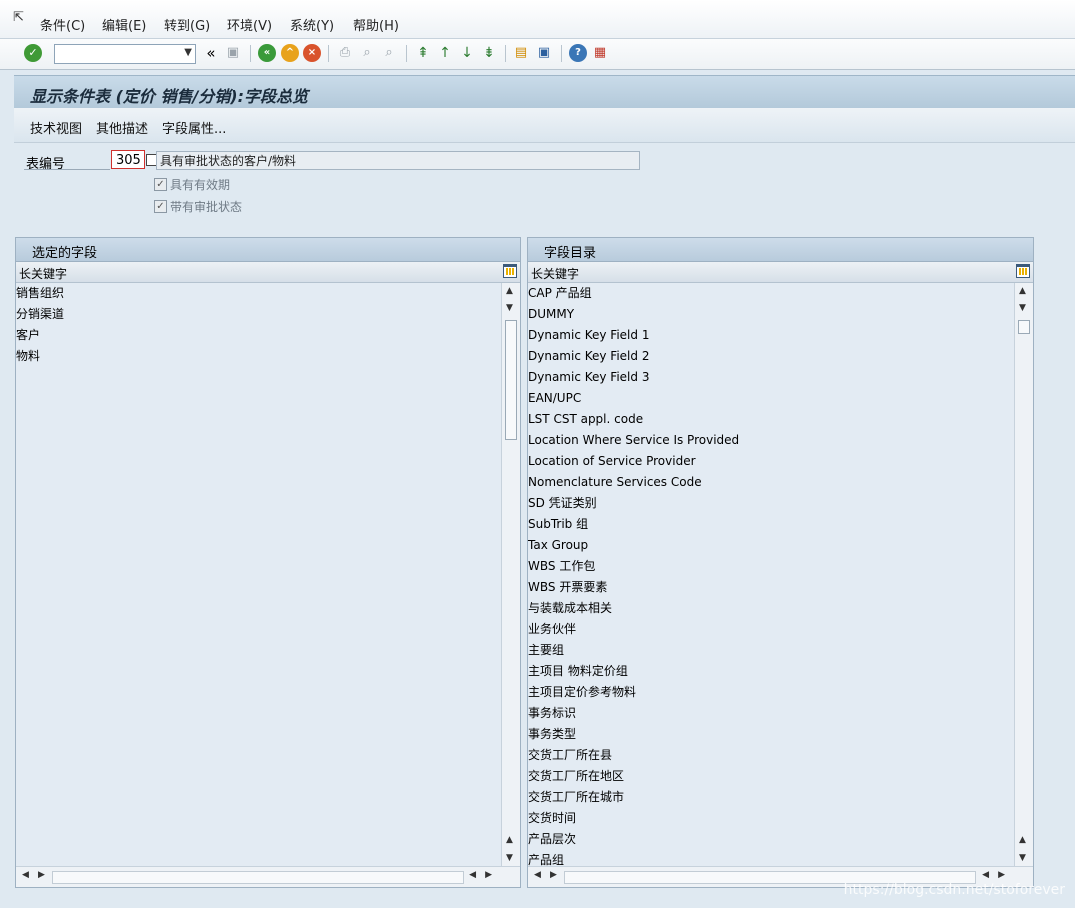 The image size is (1075, 908). Describe the element at coordinates (258, 877) in the screenshot. I see `horizontal-scroll-track` at that location.